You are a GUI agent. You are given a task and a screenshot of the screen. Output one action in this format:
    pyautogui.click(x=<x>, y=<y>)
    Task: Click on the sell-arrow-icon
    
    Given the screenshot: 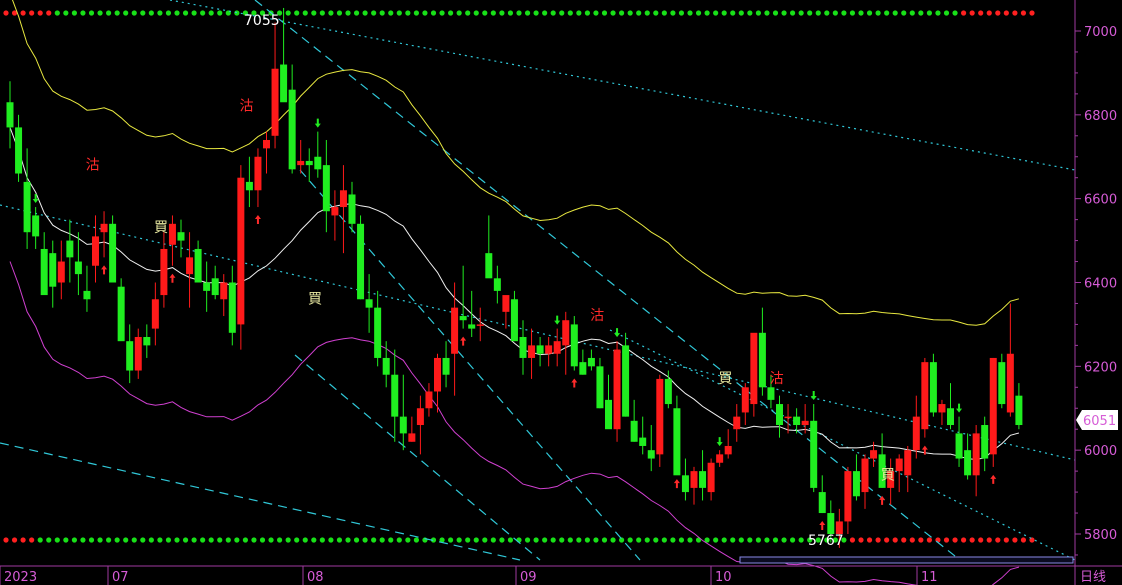 What is the action you would take?
    pyautogui.click(x=617, y=333)
    